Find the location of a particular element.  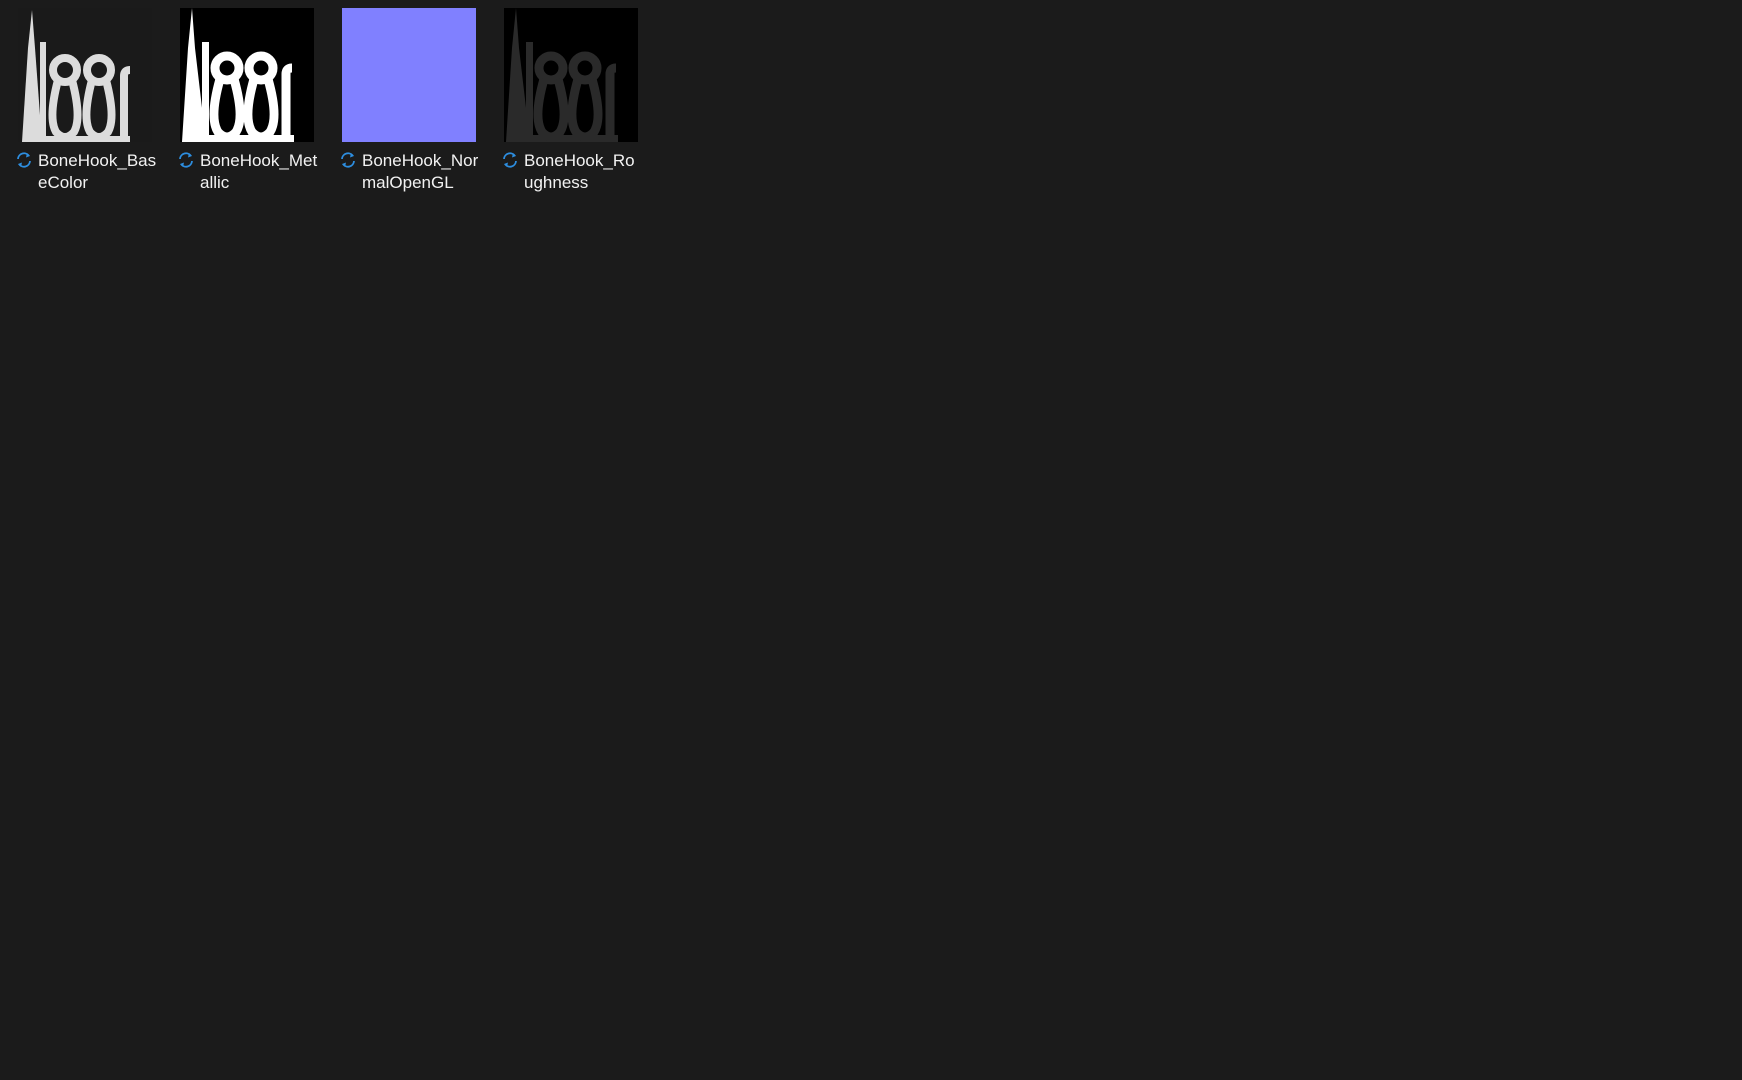

file-item-roughness: BoneHook_Roughness is located at coordinates (573, 103).